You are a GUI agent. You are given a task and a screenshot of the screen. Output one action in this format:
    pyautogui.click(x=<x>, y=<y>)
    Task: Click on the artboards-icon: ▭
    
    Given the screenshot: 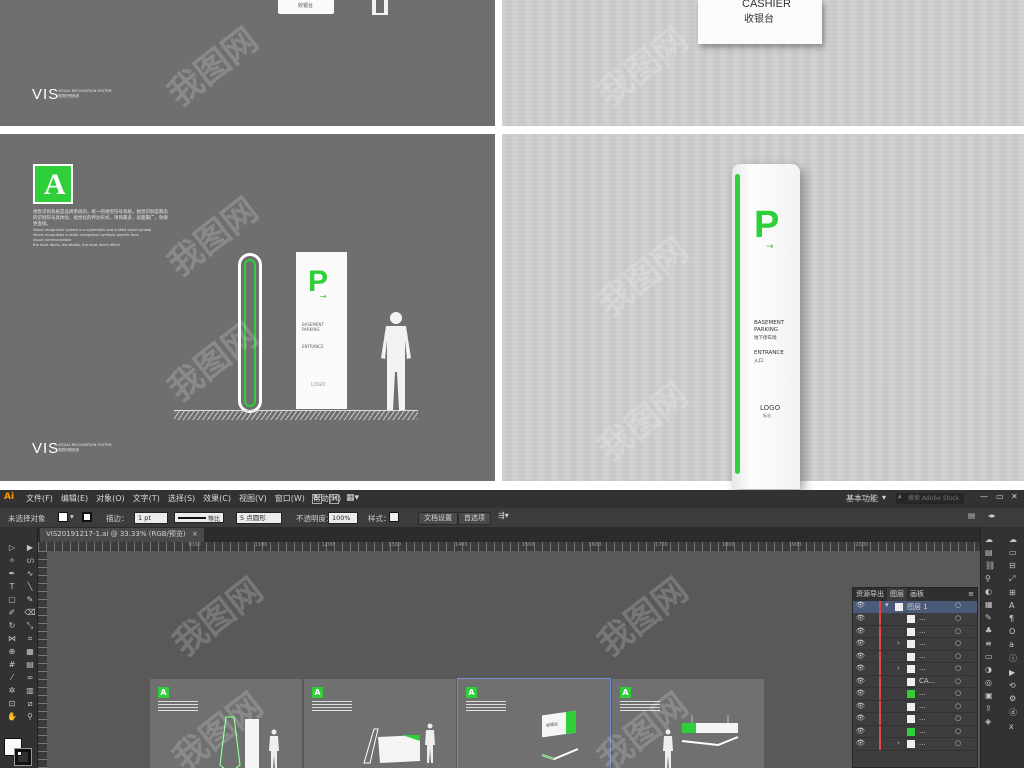 What is the action you would take?
    pyautogui.click(x=1013, y=552)
    